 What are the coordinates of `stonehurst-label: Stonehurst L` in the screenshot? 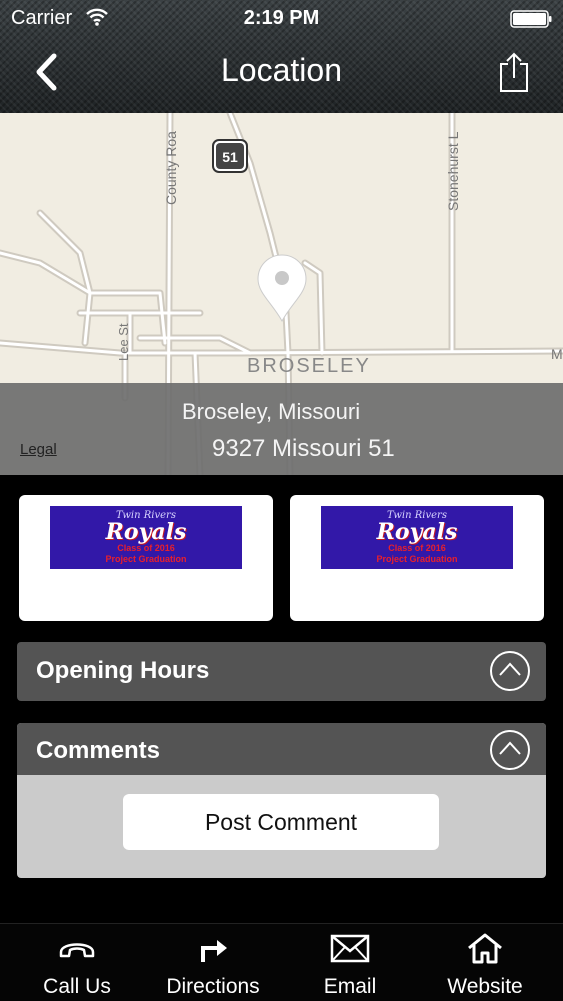 It's located at (453, 171).